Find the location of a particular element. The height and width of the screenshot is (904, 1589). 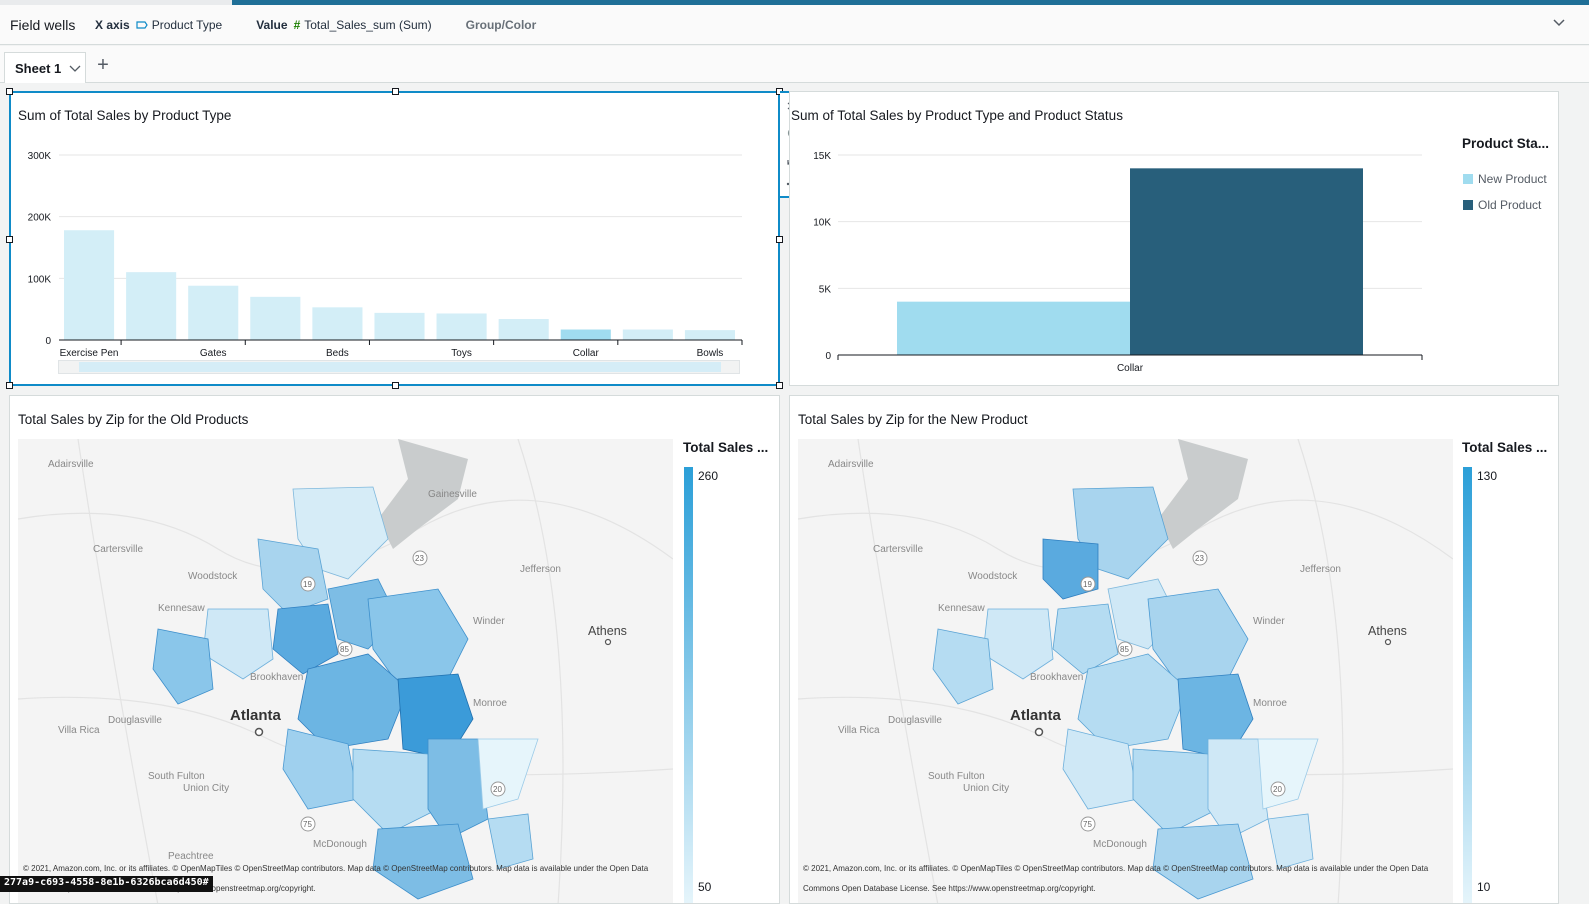

element-id-tooltip: 277a9-c693-4558-8e1b-6326bca6d450# is located at coordinates (106, 884).